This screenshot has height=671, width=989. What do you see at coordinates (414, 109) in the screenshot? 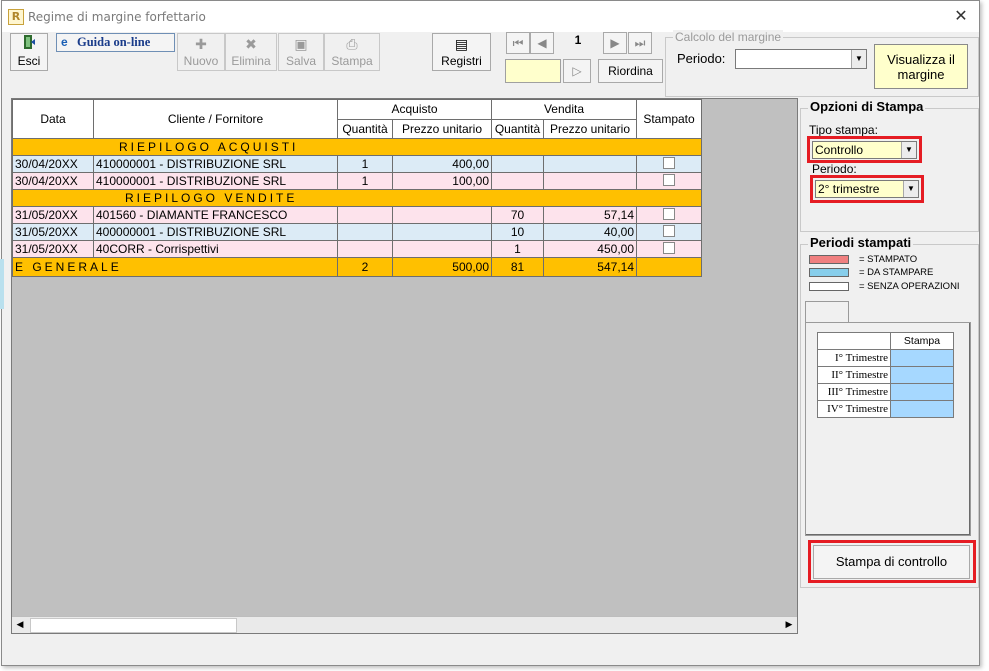
I see `col-header-acquisto: Acquisto` at bounding box center [414, 109].